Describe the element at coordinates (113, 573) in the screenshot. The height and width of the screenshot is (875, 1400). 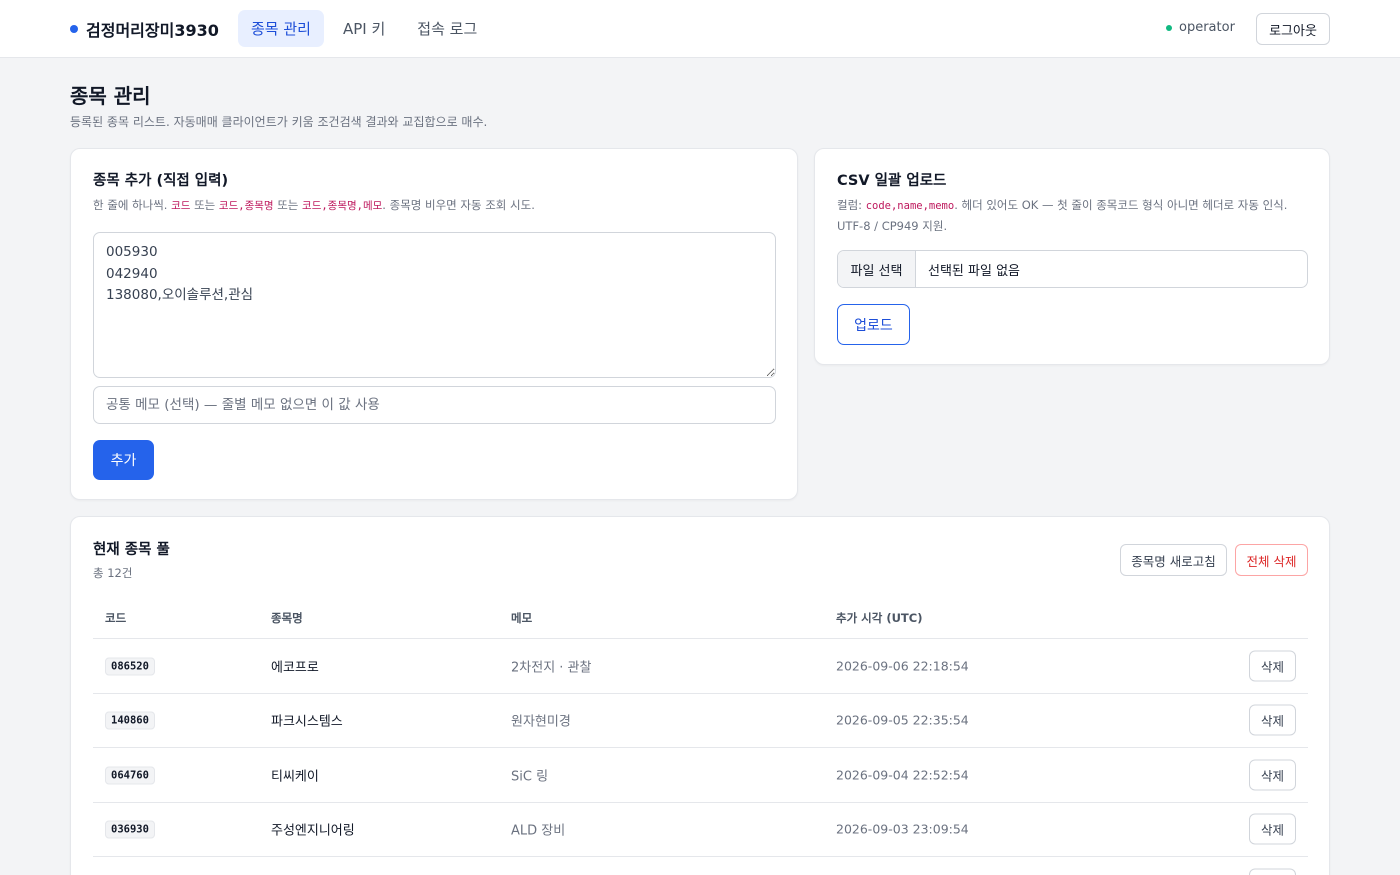
I see `pool-count: 총 12건` at that location.